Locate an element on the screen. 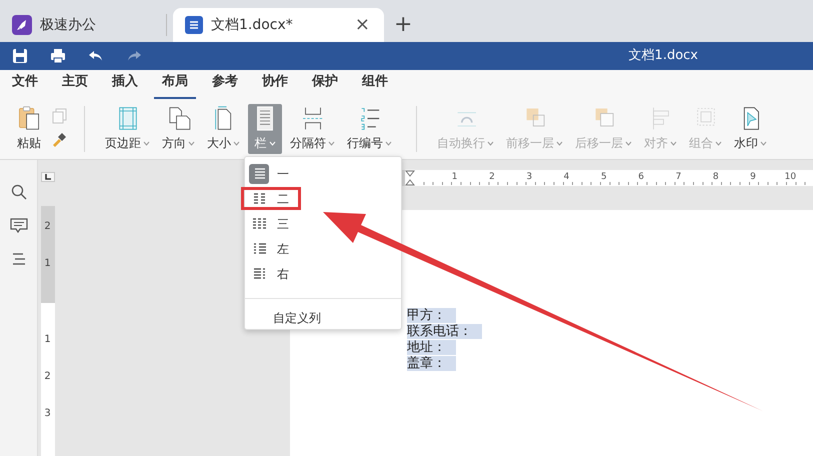  ribbon-button: 行编号 is located at coordinates (369, 129).